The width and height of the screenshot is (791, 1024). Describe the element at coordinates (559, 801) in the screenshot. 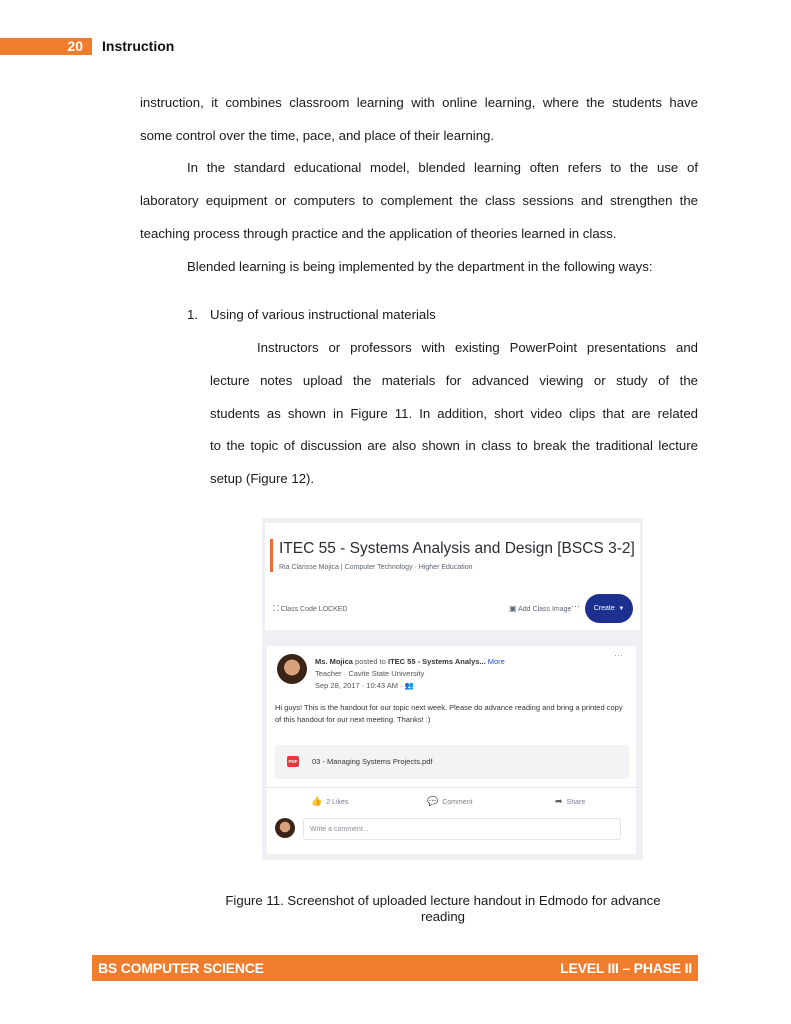

I see `share-icon: ➦` at that location.